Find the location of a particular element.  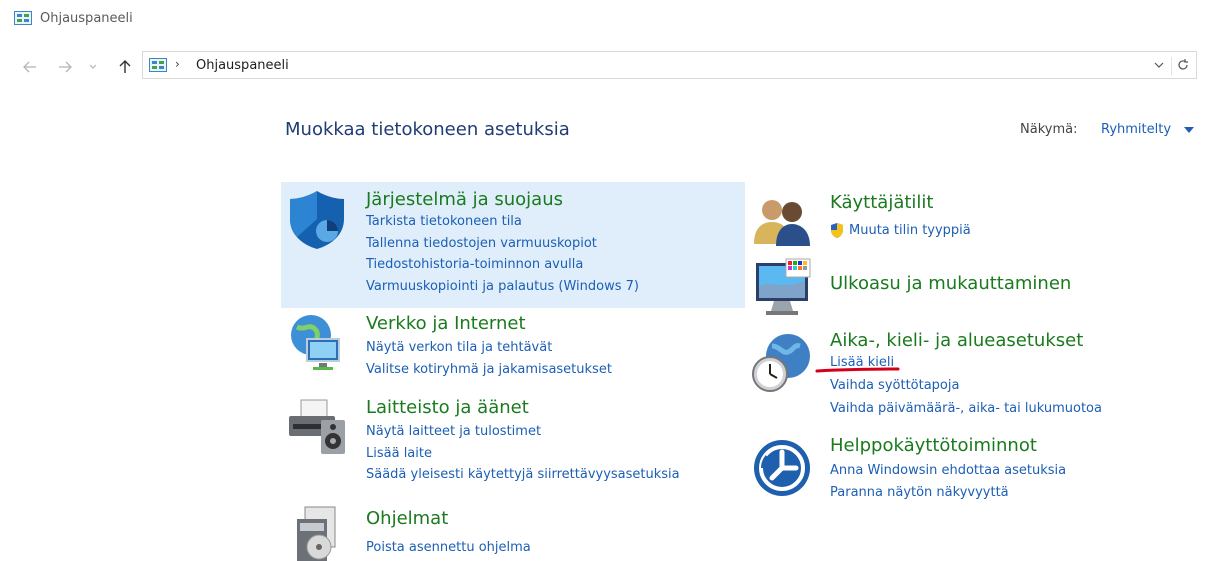

printer-speaker-icon is located at coordinates (317, 426).